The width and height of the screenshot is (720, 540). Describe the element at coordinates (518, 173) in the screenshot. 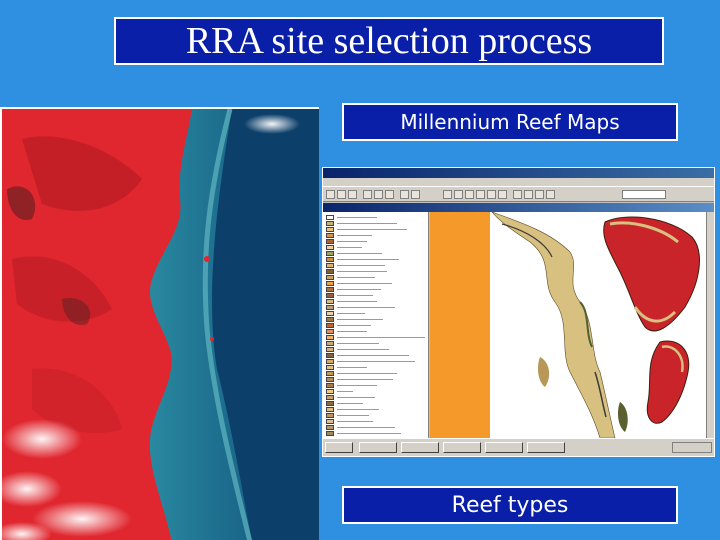

I see `gis-titlebar` at that location.